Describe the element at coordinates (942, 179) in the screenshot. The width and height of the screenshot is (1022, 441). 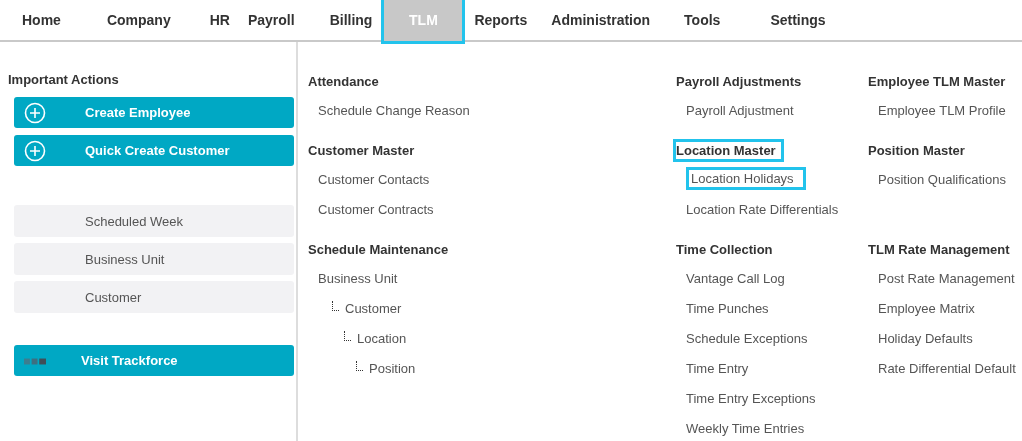
I see `menu-link: Position Qualifications` at that location.